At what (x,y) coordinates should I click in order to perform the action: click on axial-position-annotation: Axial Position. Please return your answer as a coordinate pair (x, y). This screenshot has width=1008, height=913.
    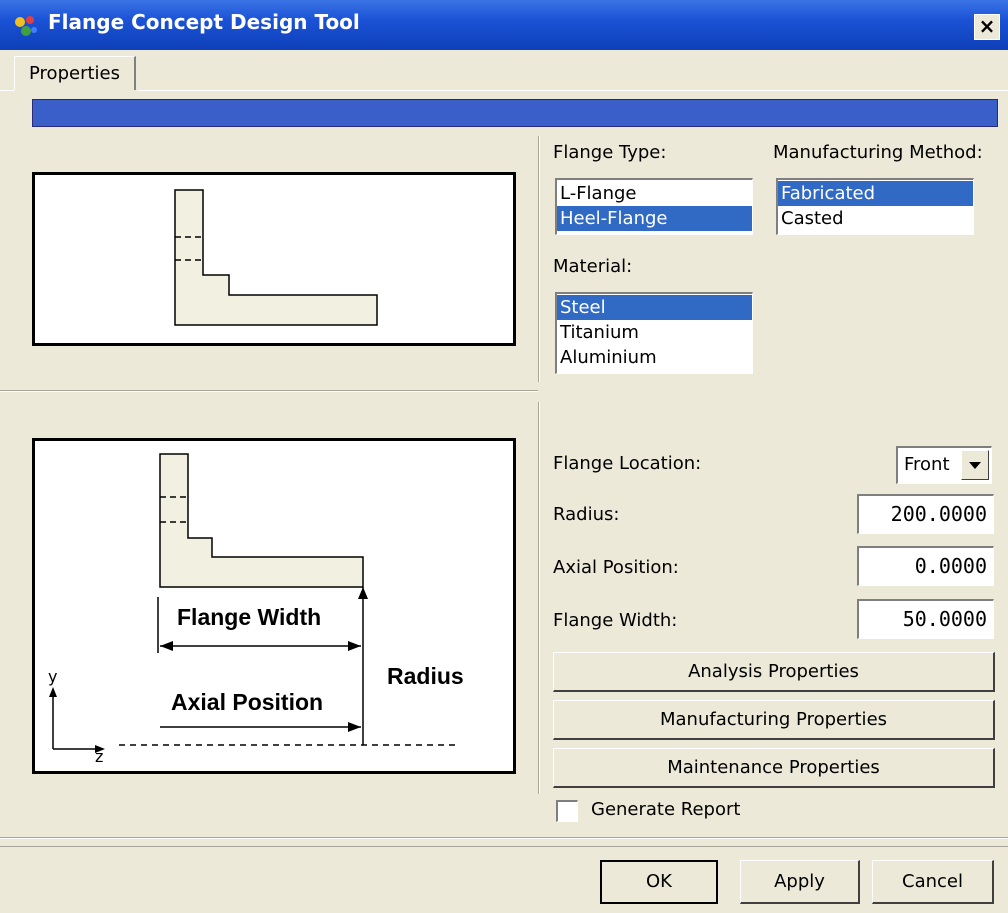
    Looking at the image, I should click on (247, 702).